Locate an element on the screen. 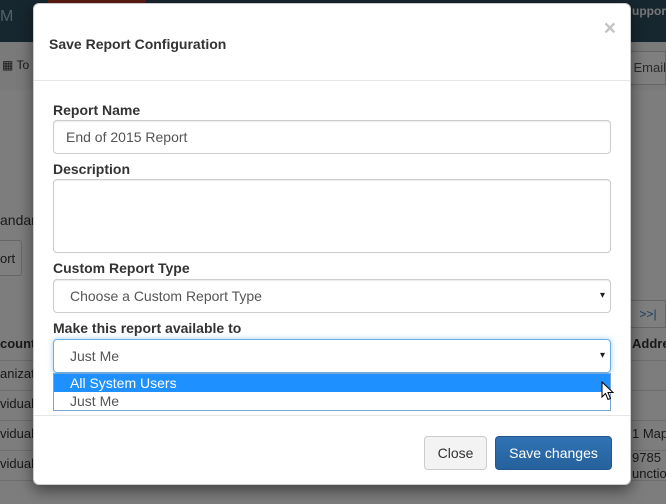 Image resolution: width=666 pixels, height=504 pixels. close-icon: × is located at coordinates (610, 28).